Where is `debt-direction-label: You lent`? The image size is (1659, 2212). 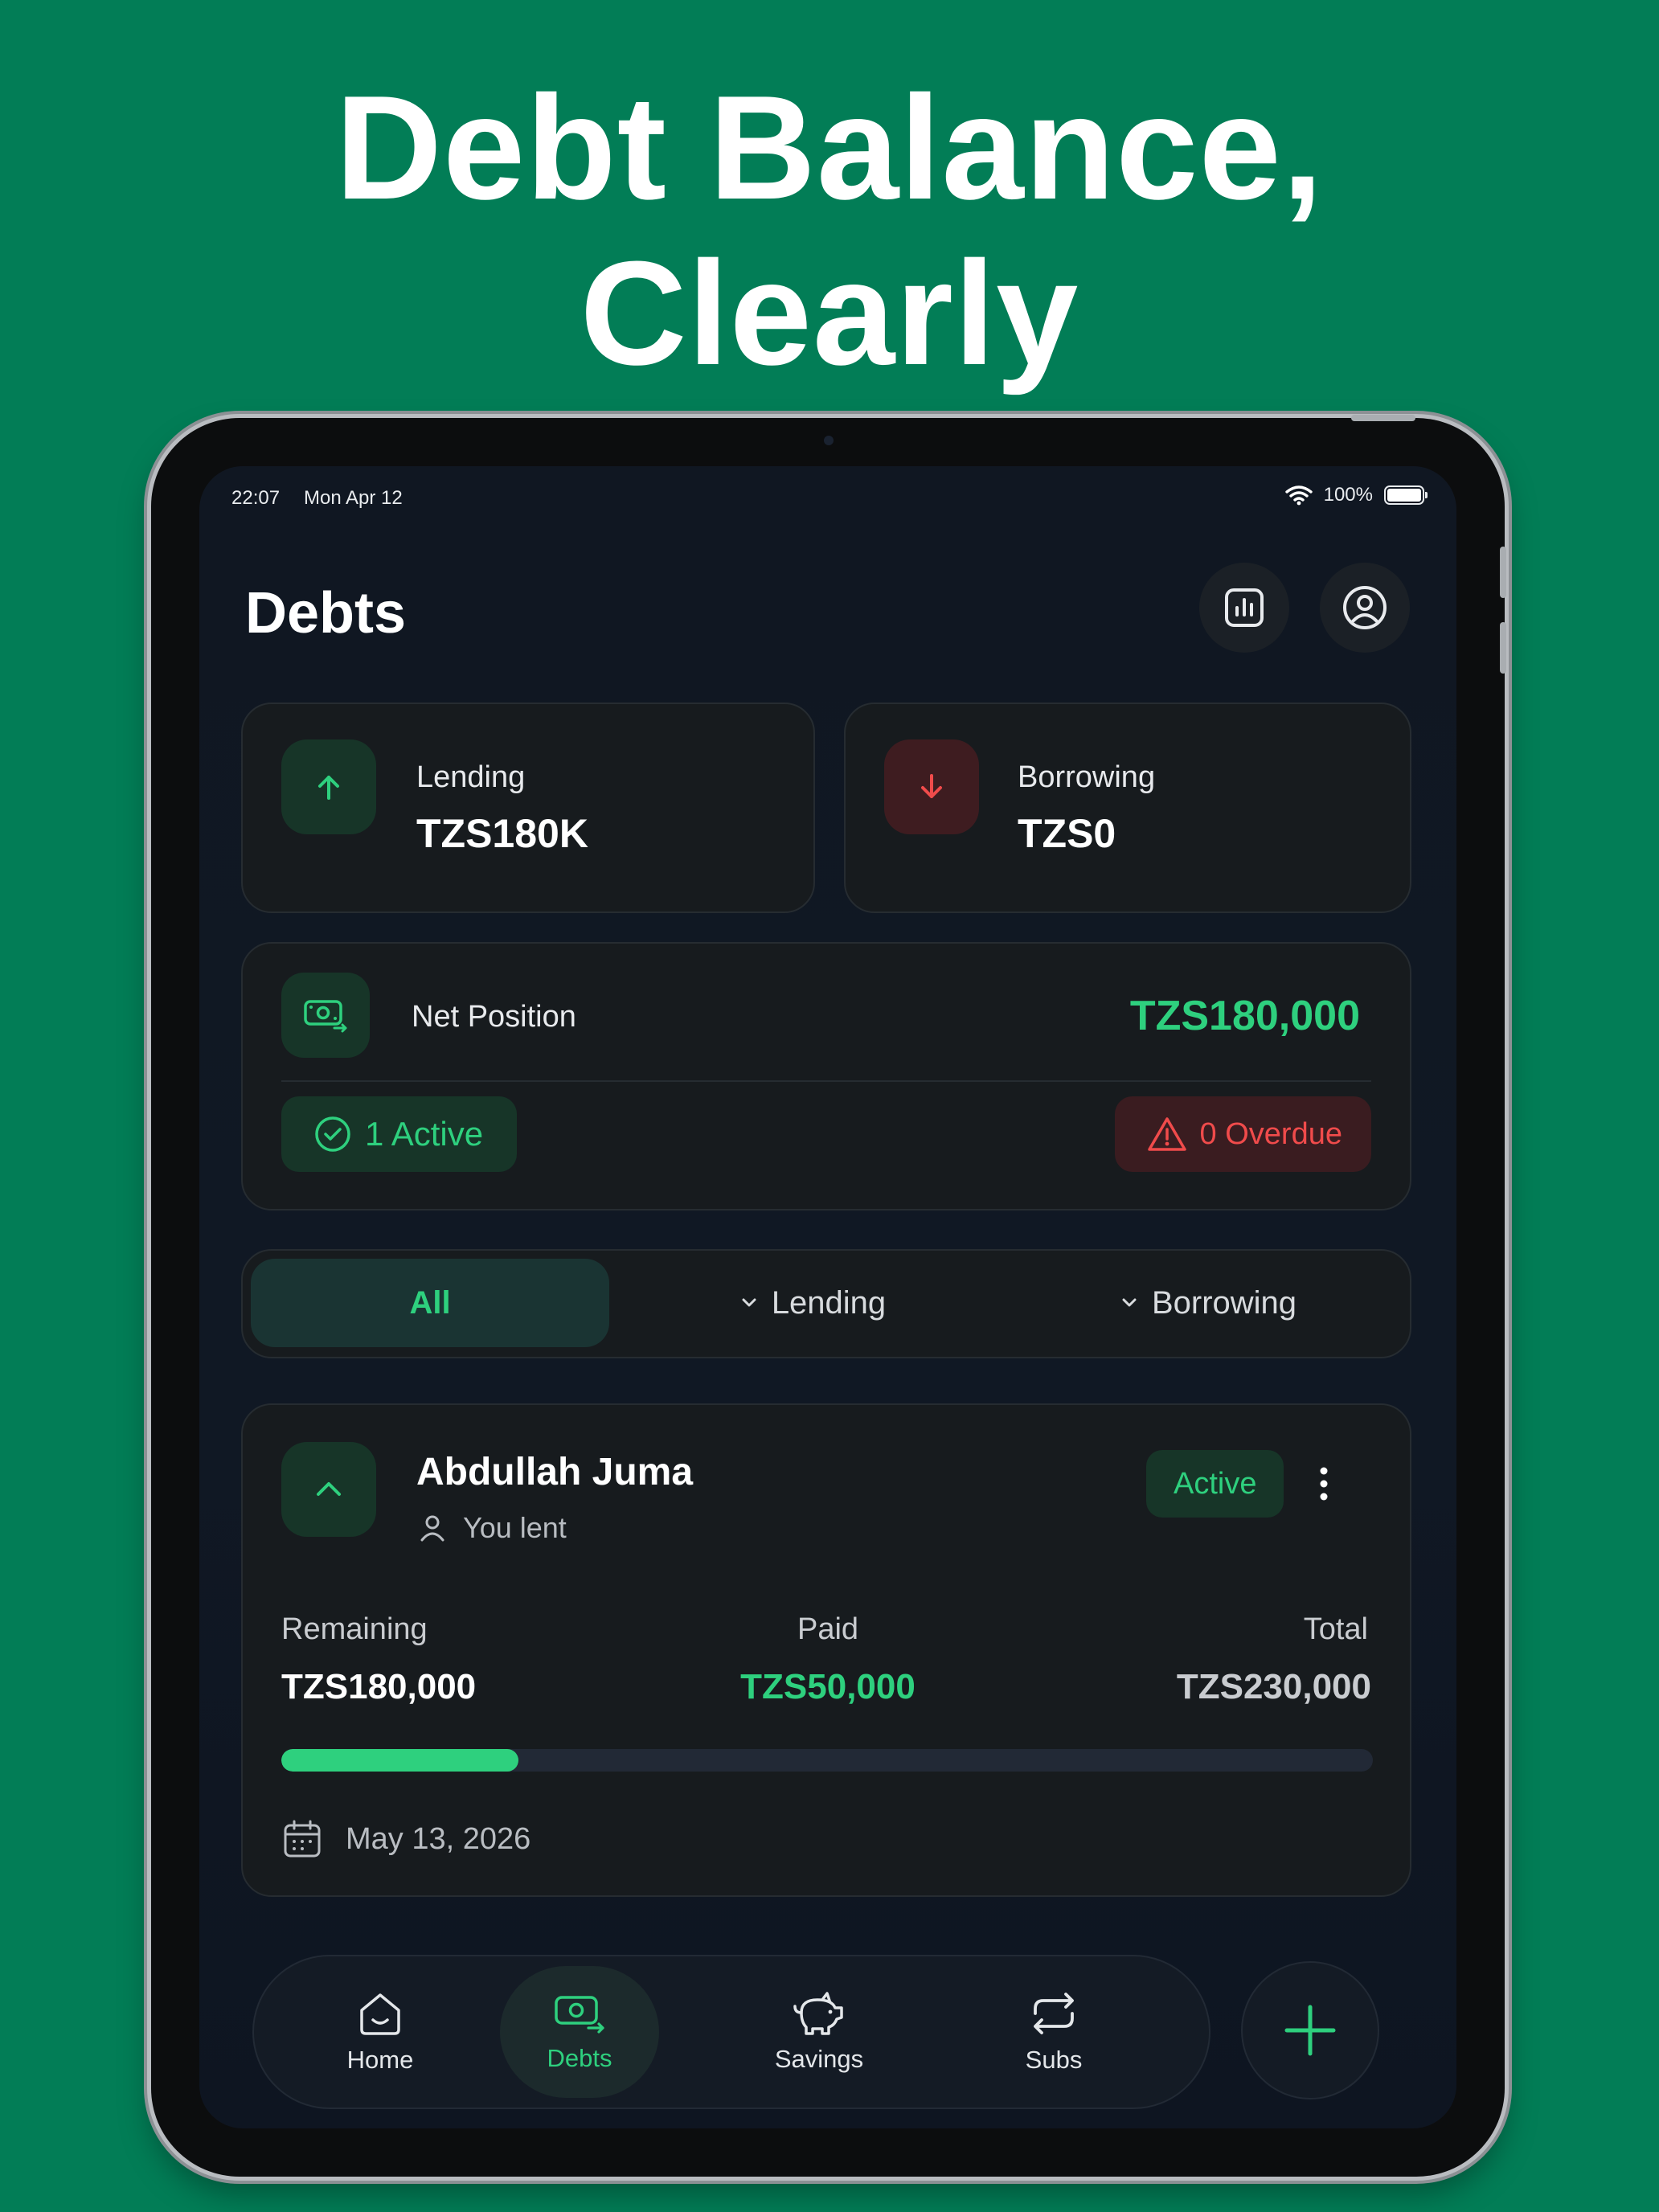
debt-direction-label: You lent is located at coordinates (515, 1527).